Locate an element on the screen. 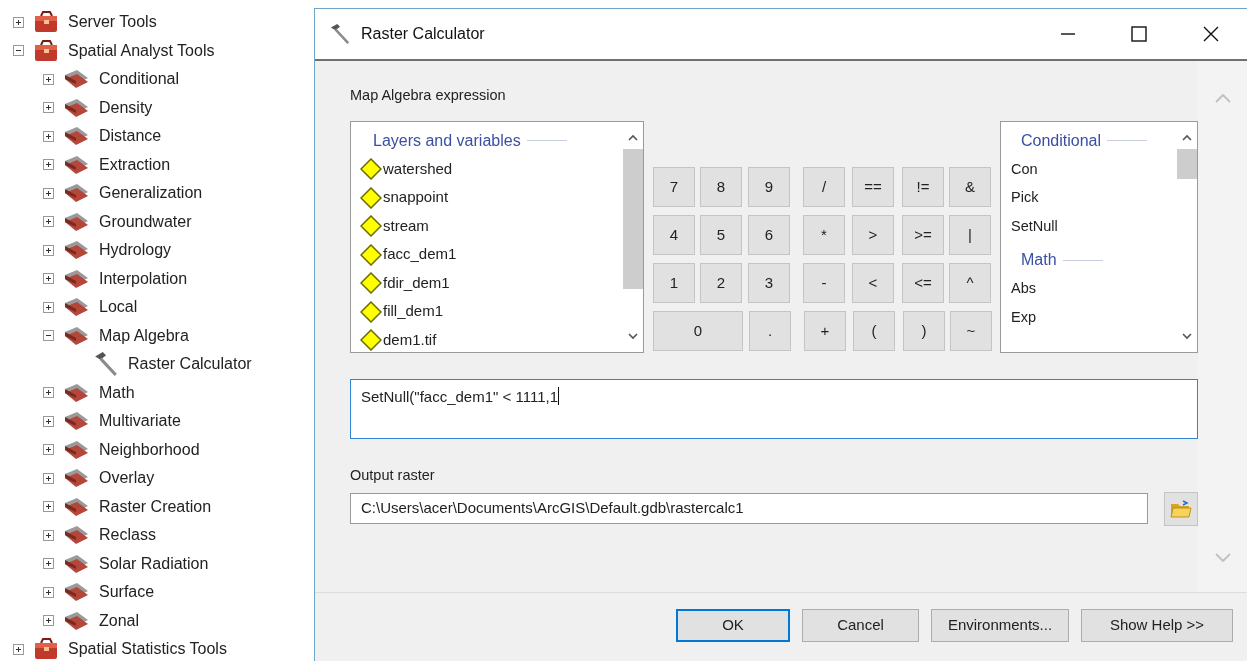 The height and width of the screenshot is (661, 1247). keypad-button: 7 is located at coordinates (674, 186).